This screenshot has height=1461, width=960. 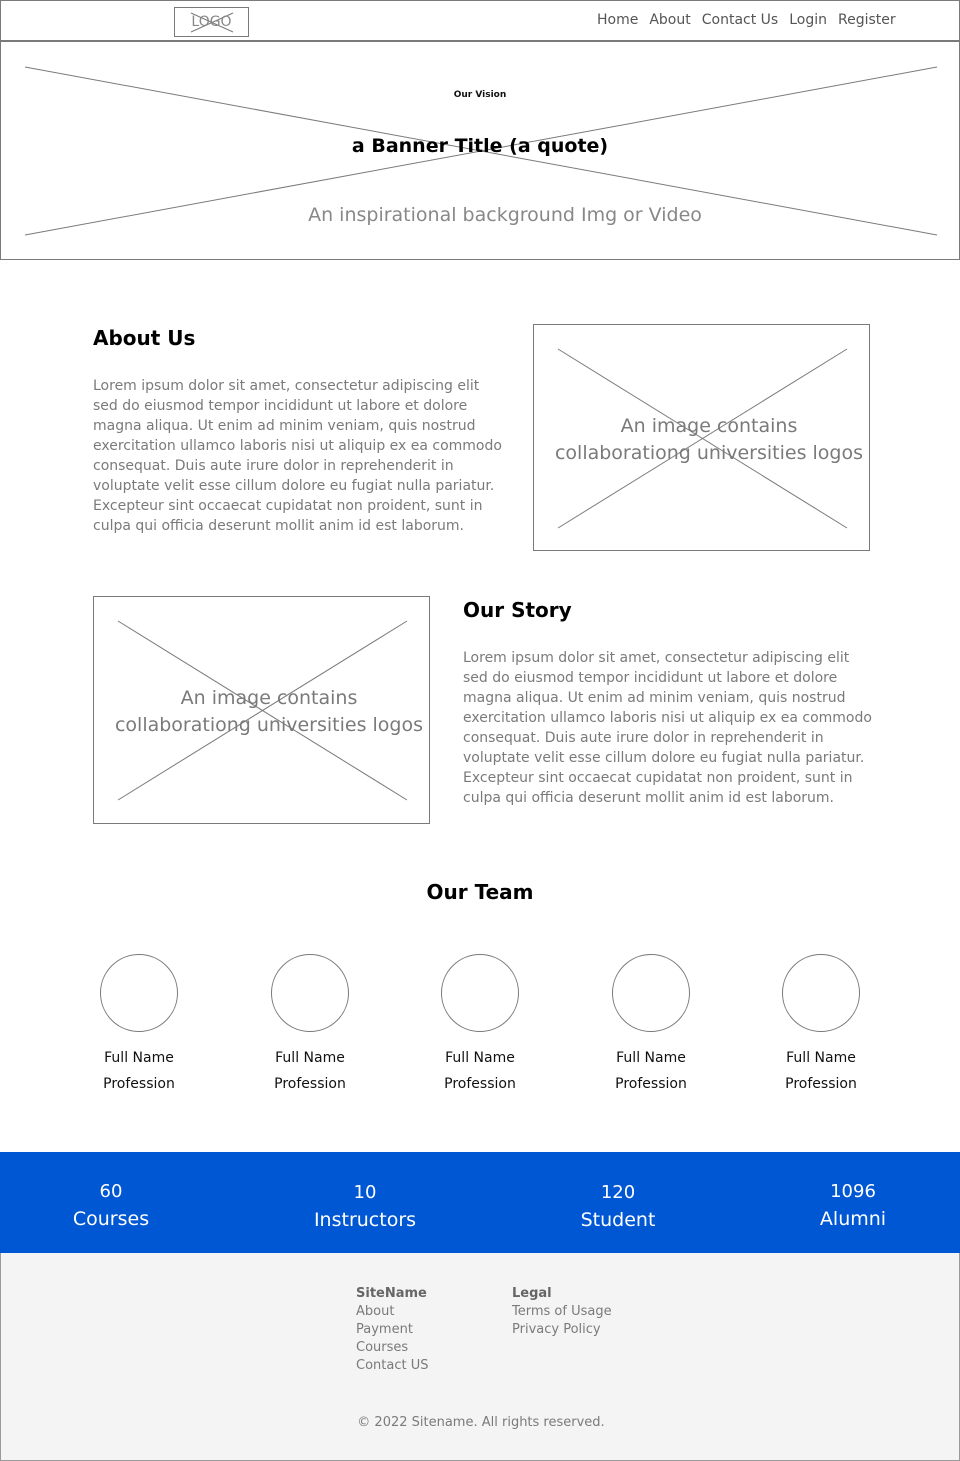 I want to click on about-title: About Us, so click(x=144, y=338).